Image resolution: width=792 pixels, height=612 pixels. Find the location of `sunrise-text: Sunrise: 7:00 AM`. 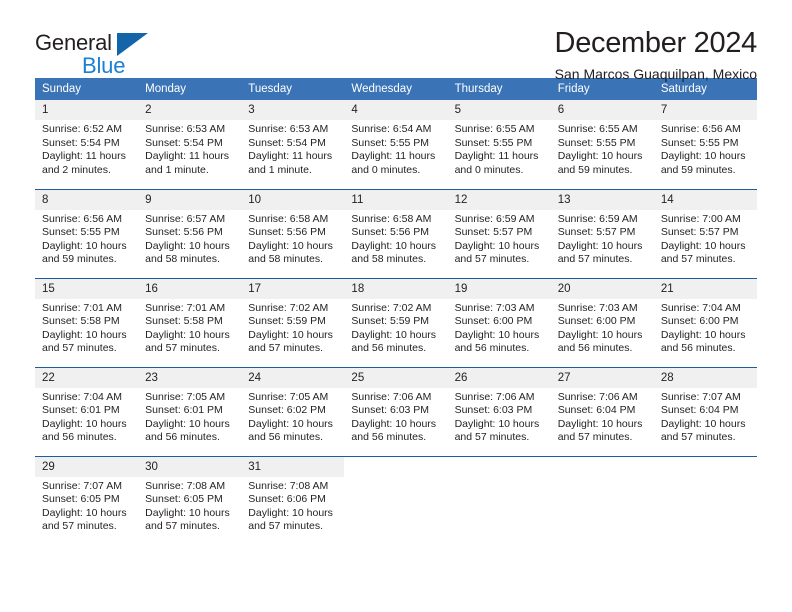

sunrise-text: Sunrise: 7:00 AM is located at coordinates (700, 218).